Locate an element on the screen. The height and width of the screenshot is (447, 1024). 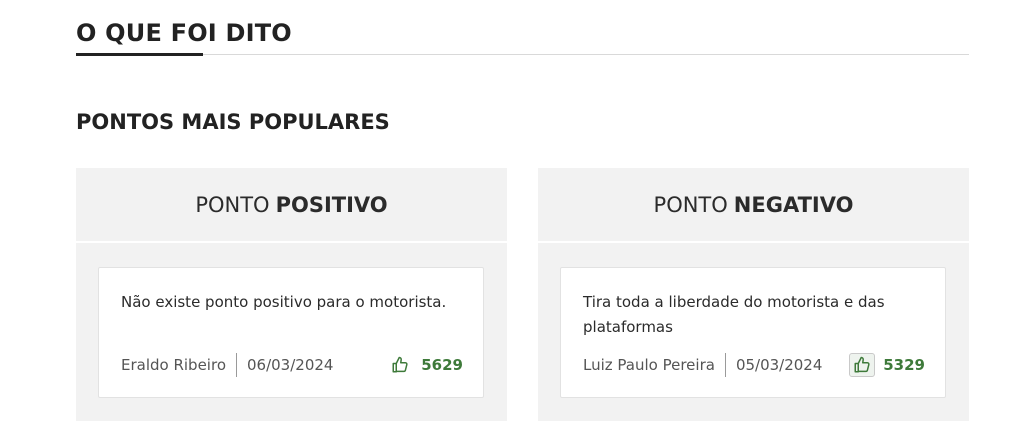
like-group: 5329 is located at coordinates (887, 365).